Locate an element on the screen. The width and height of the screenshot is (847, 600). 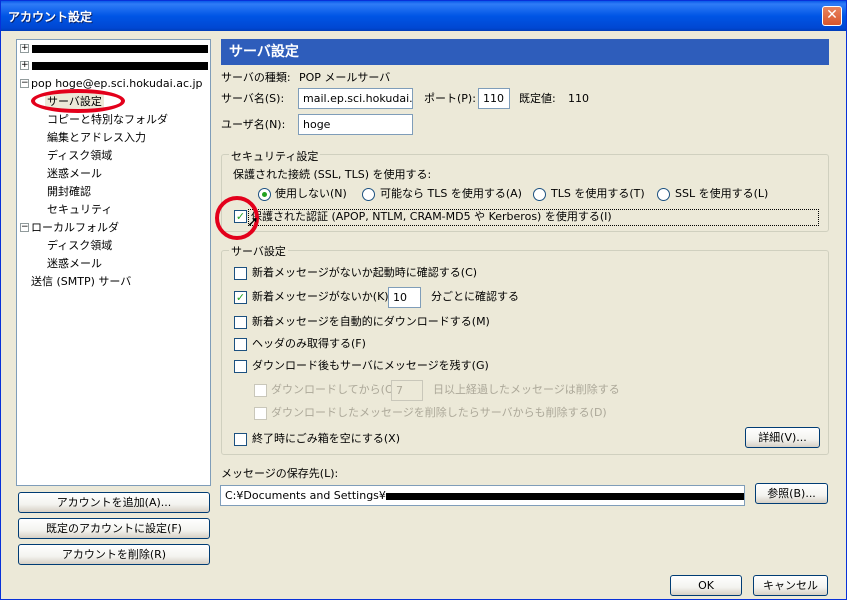
radio-none is located at coordinates (264, 194).